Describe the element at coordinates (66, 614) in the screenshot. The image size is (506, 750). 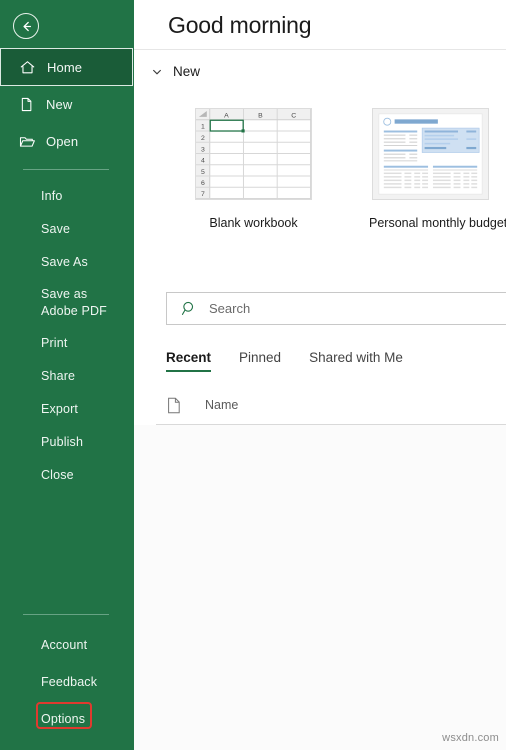
I see `sidebar-divider-bottom` at that location.